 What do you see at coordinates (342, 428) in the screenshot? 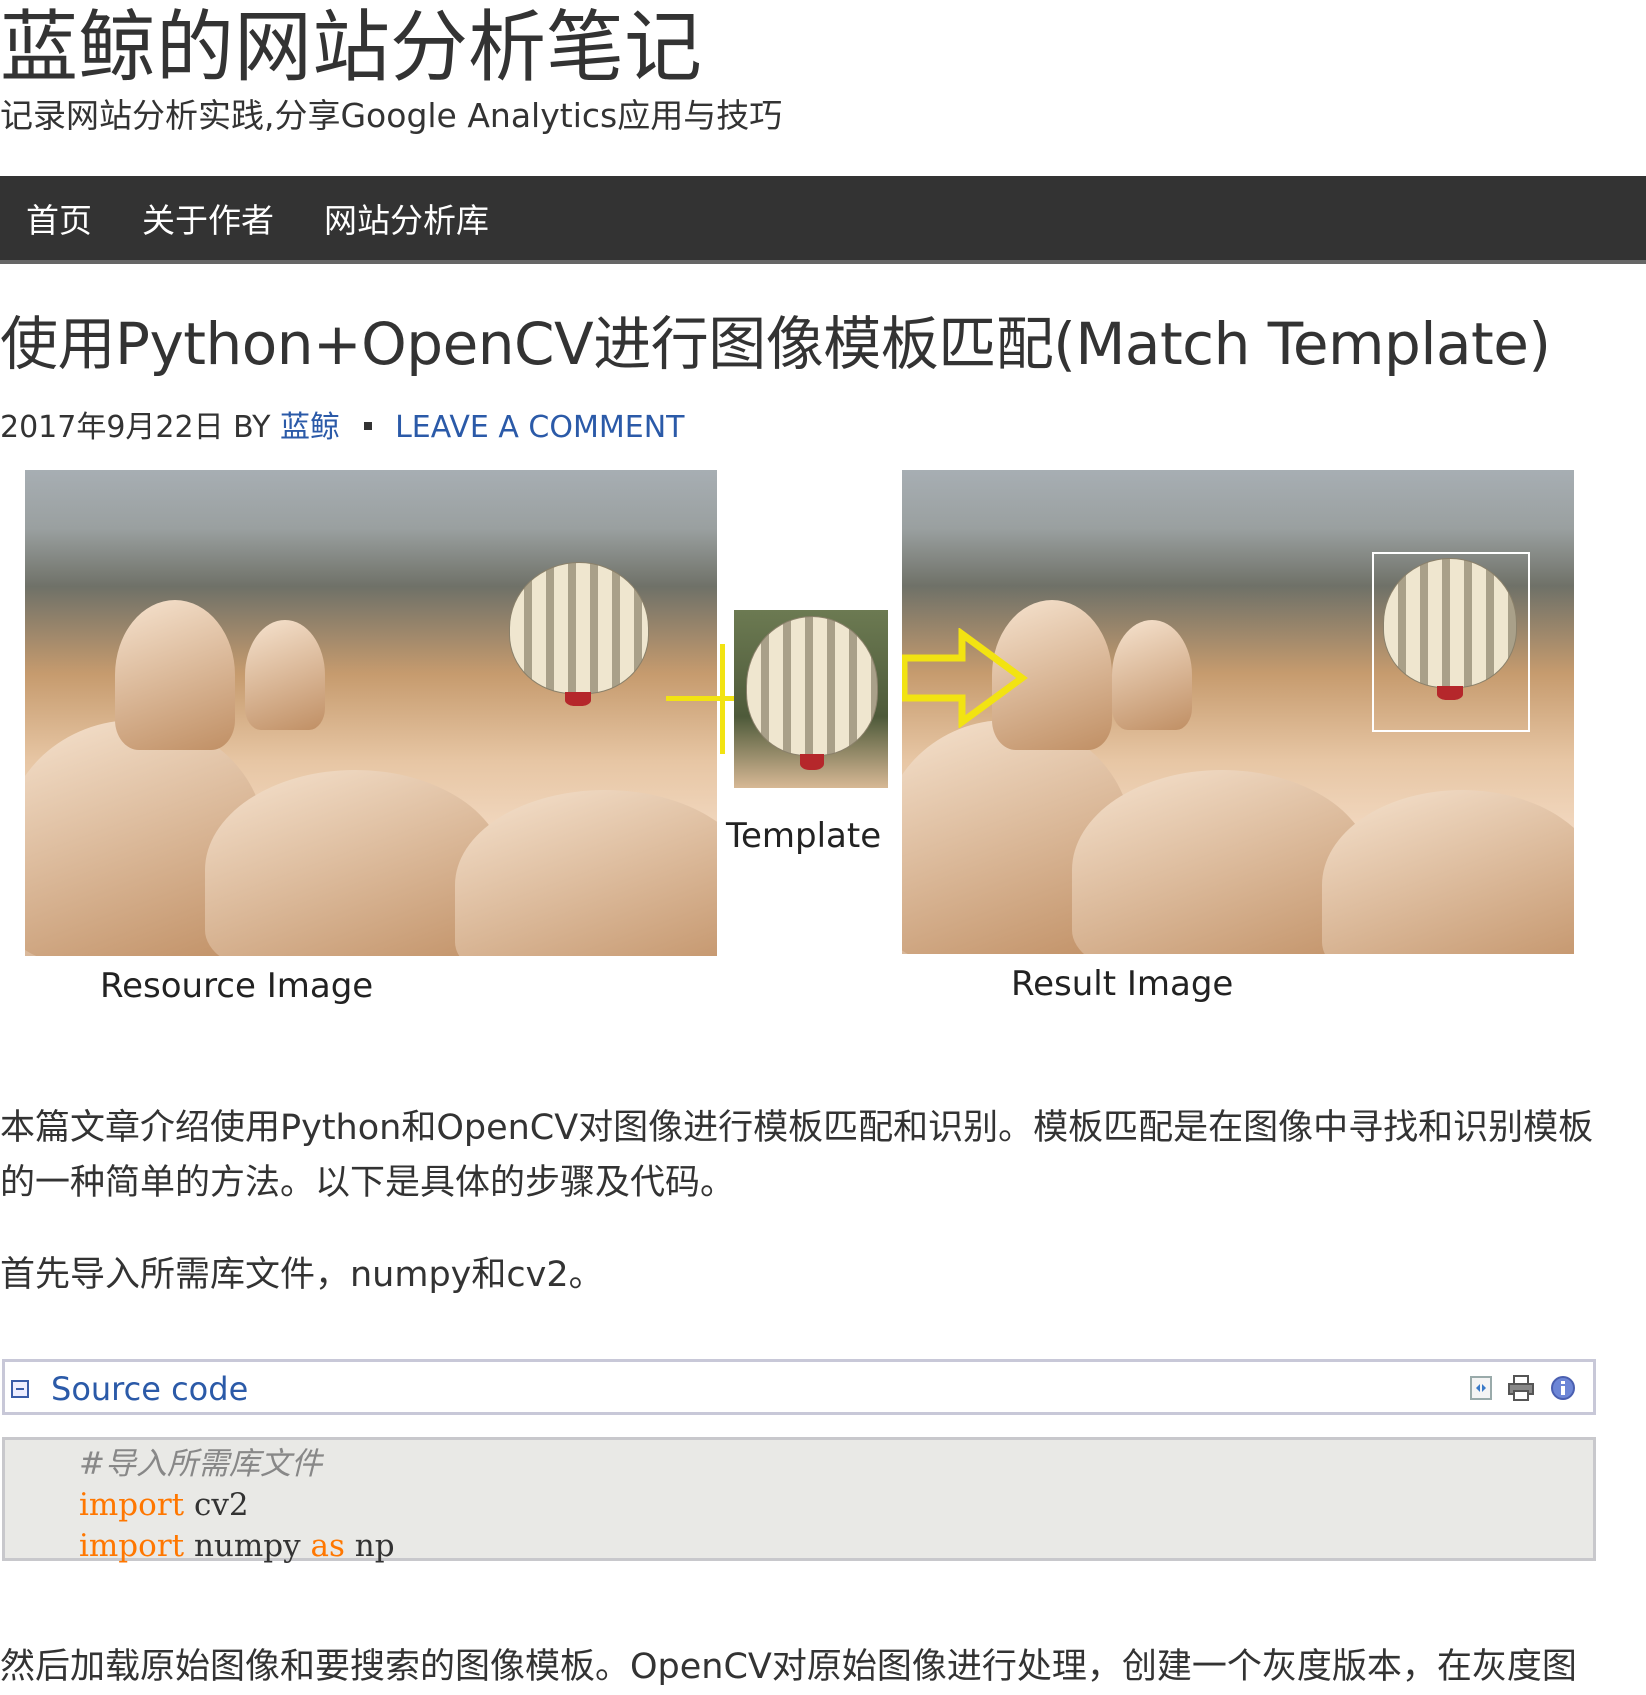
I see `post-meta: 2017年9月22日 BY 蓝鲸 LEAVE A COMMENT` at bounding box center [342, 428].